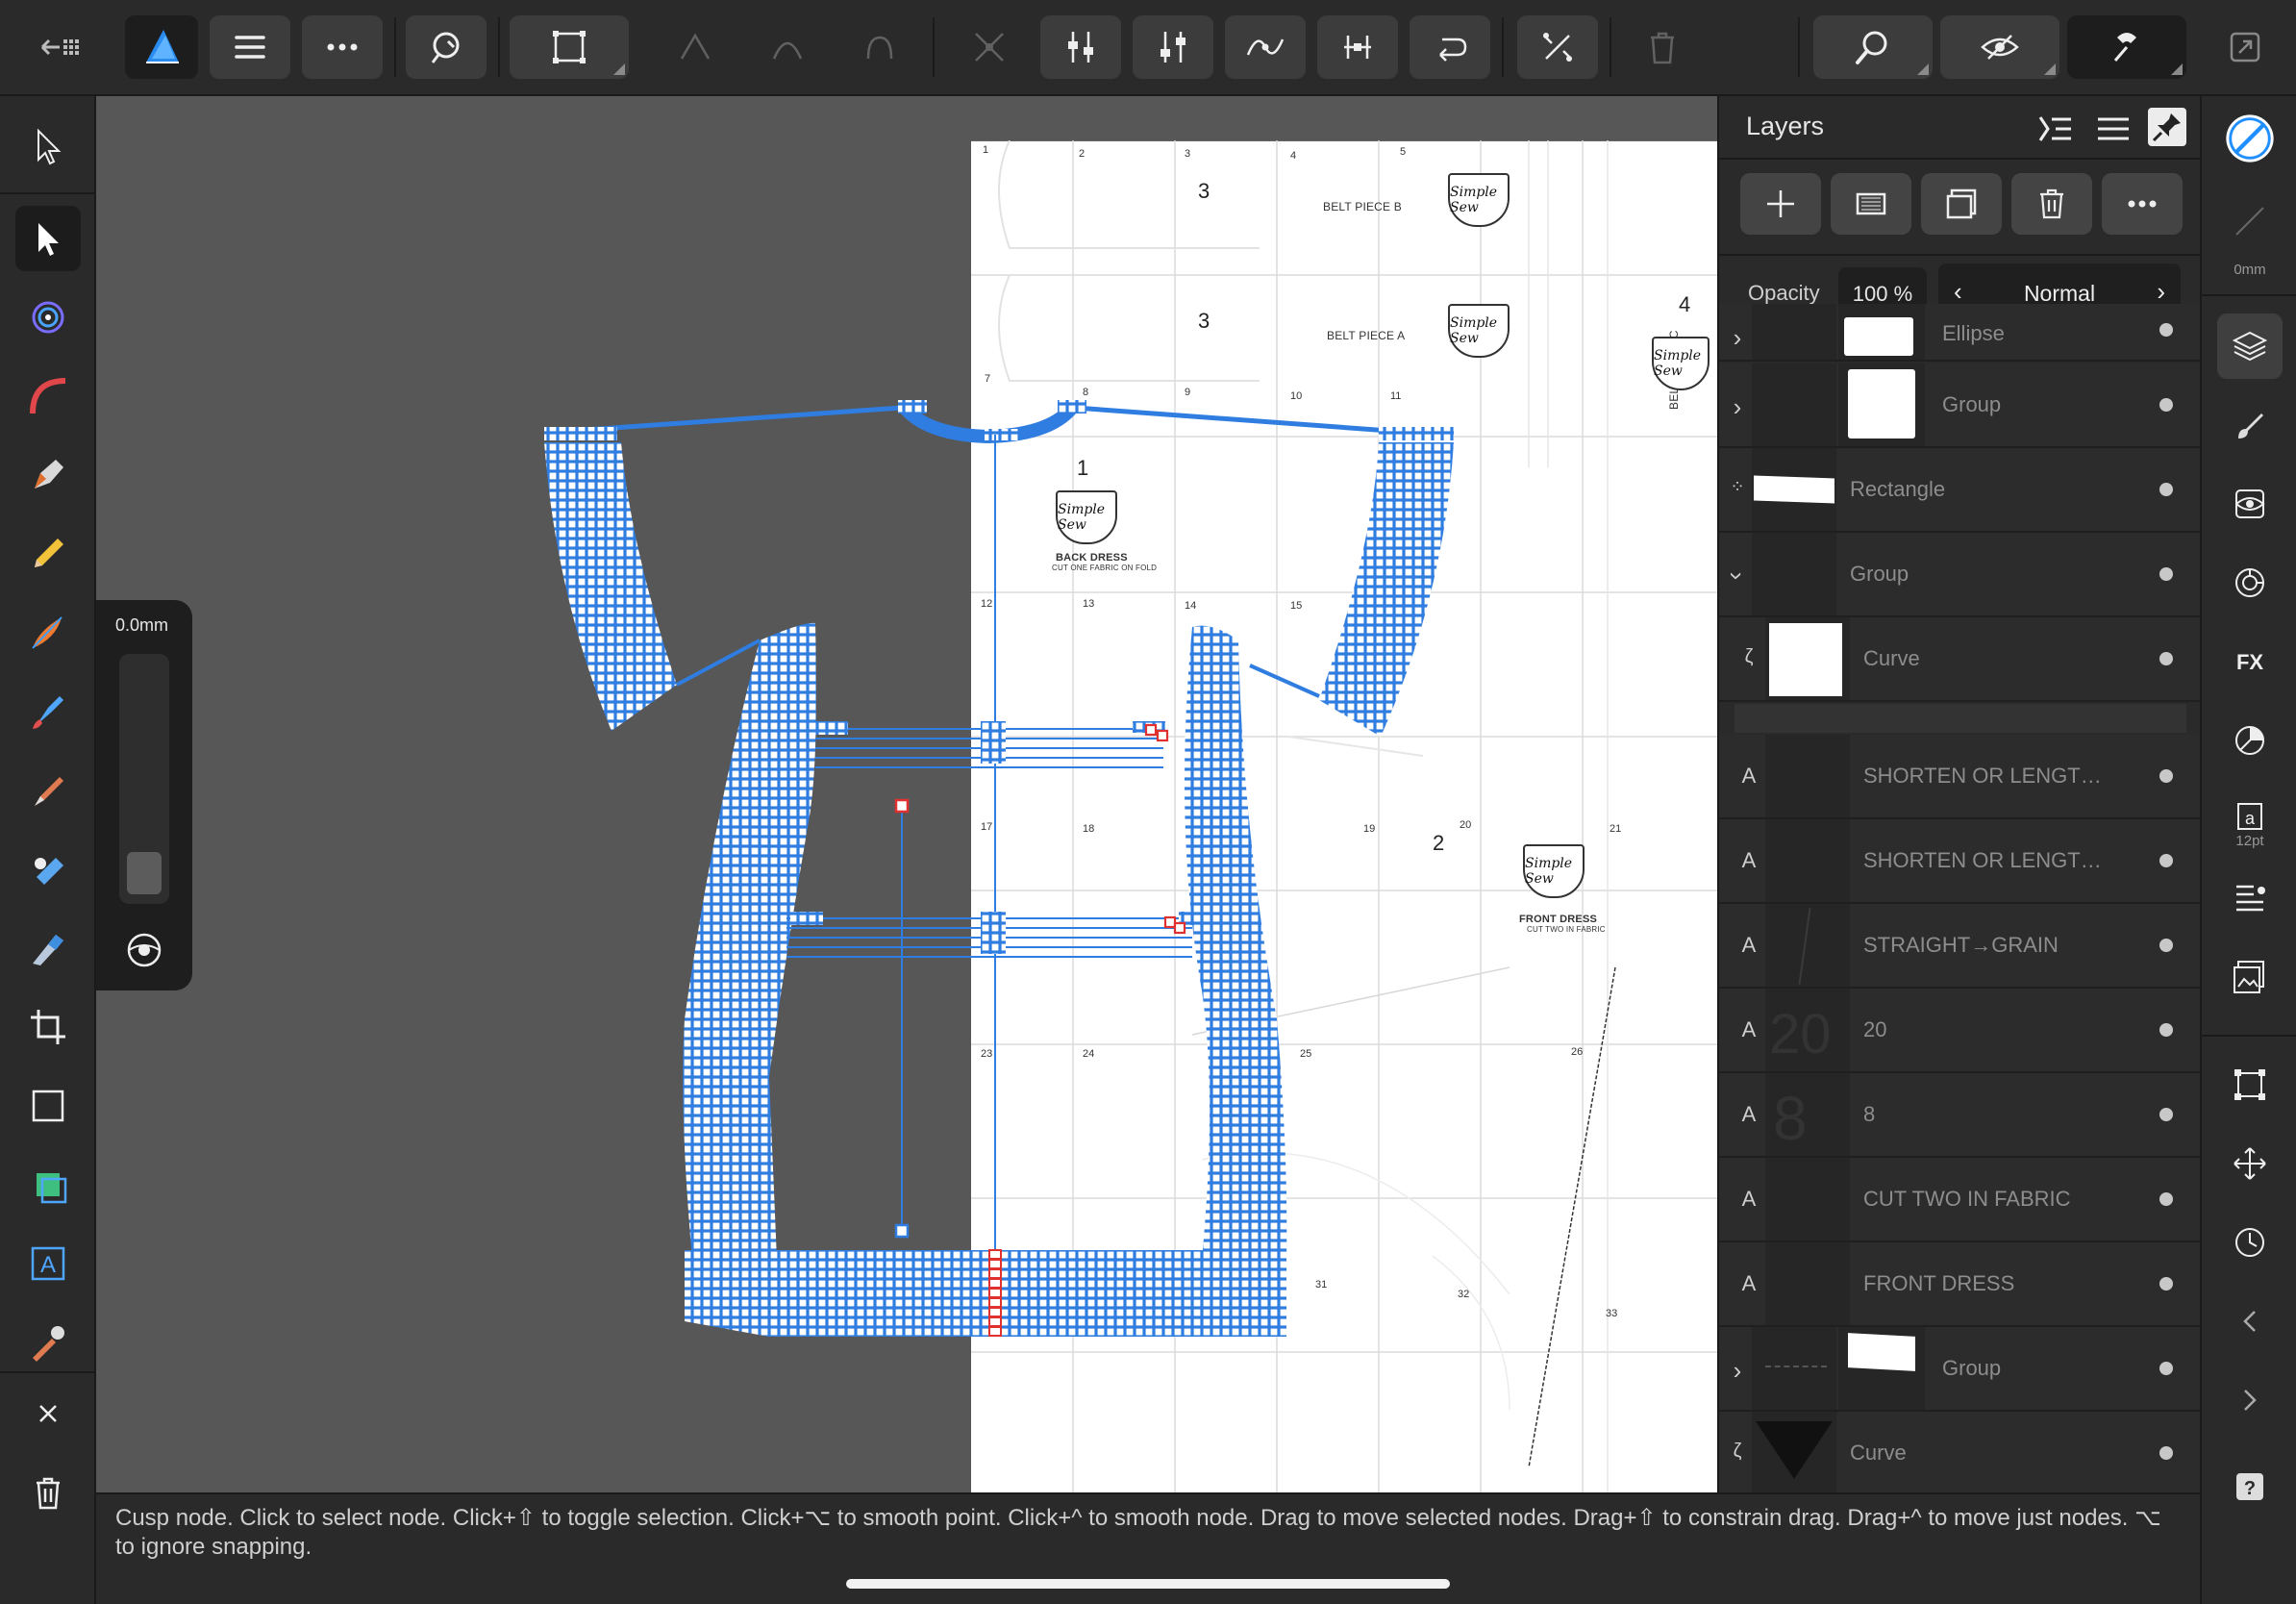 This screenshot has width=2296, height=1604. Describe the element at coordinates (48, 1492) in the screenshot. I see `delete-button` at that location.